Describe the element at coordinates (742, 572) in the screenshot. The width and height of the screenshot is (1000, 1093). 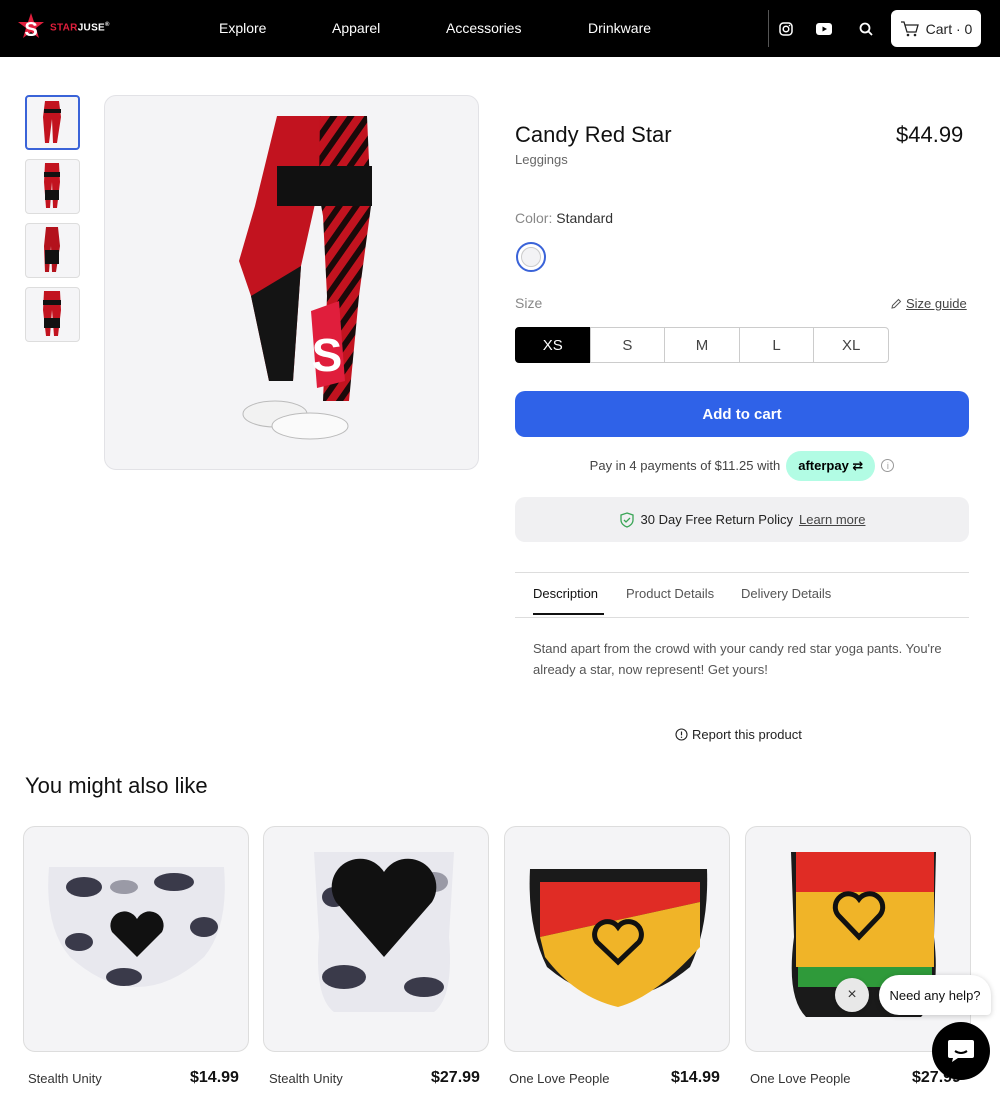
I see `tabs-divider-top` at that location.